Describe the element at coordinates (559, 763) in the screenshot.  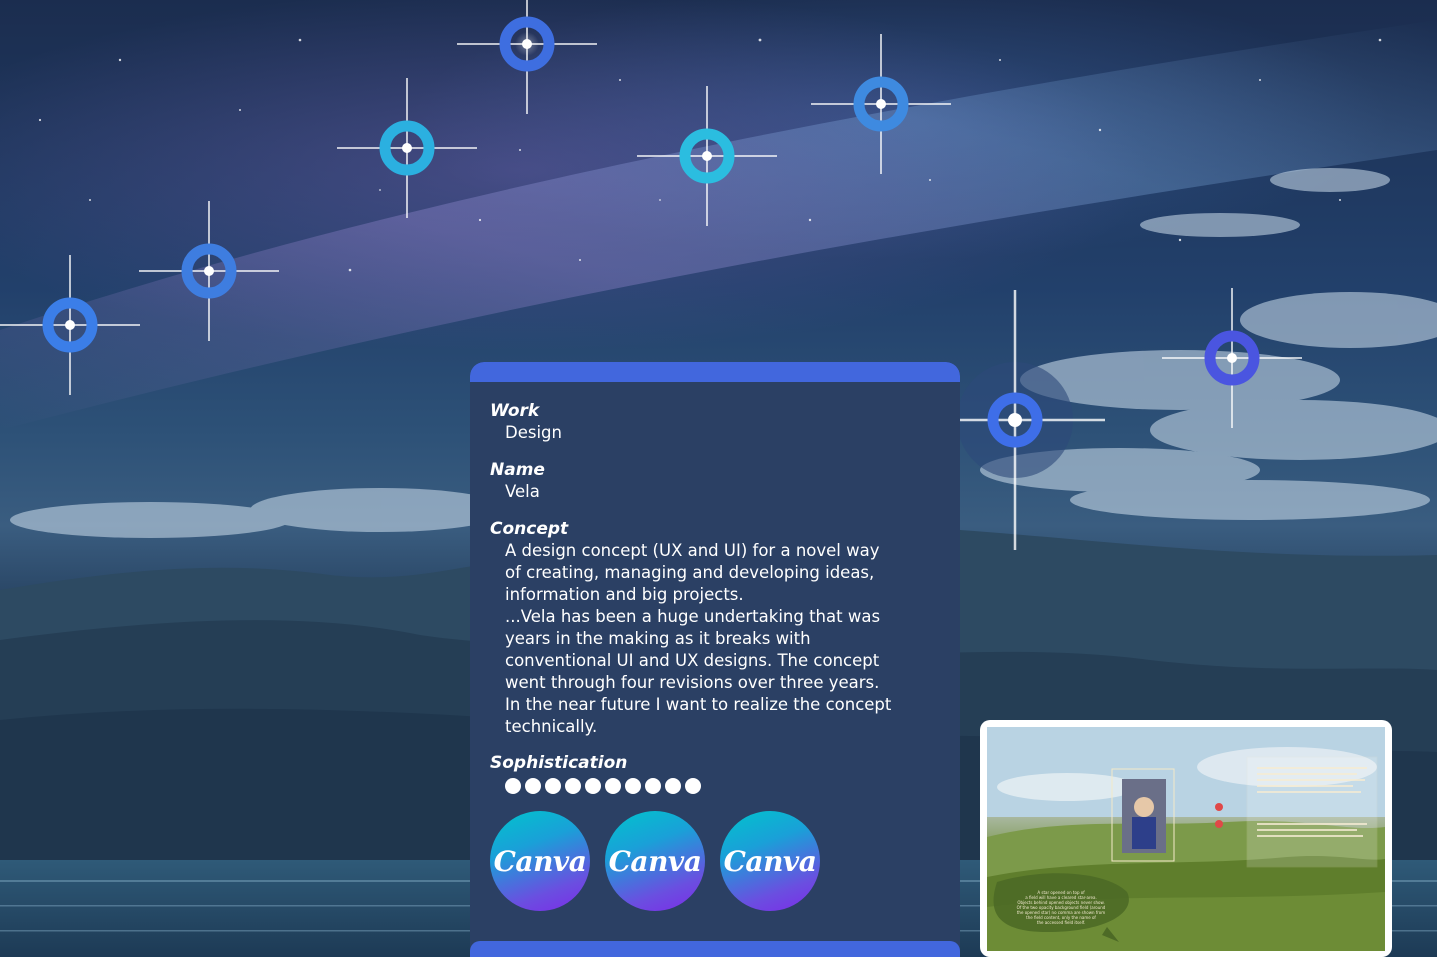
I see `sophistication-label: Sophistication` at that location.